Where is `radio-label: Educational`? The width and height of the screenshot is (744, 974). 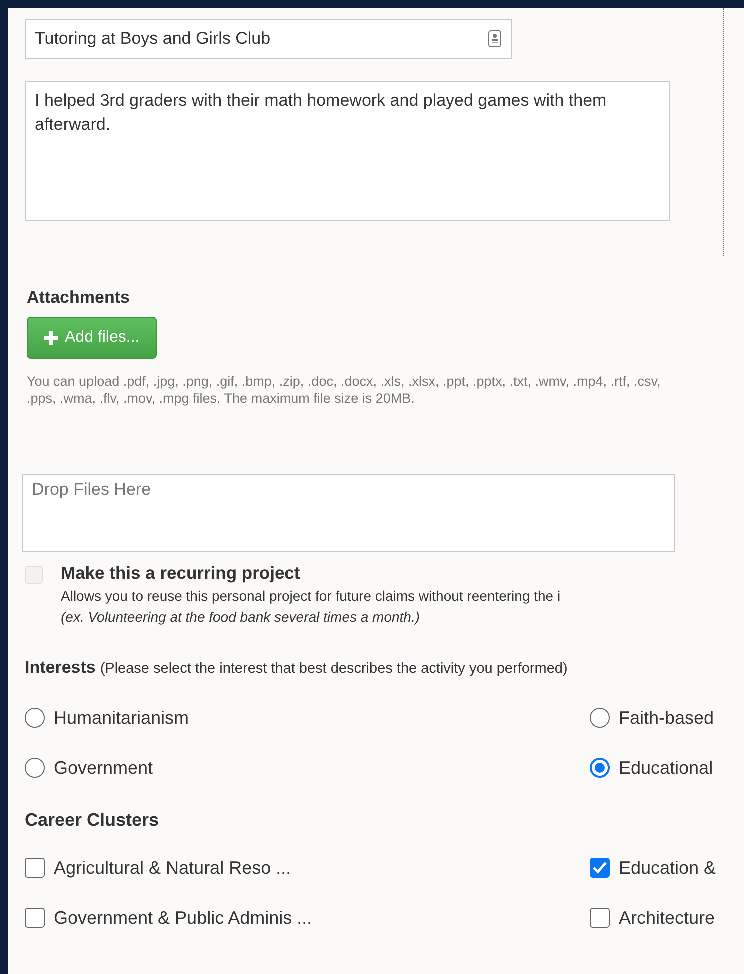 radio-label: Educational is located at coordinates (666, 768).